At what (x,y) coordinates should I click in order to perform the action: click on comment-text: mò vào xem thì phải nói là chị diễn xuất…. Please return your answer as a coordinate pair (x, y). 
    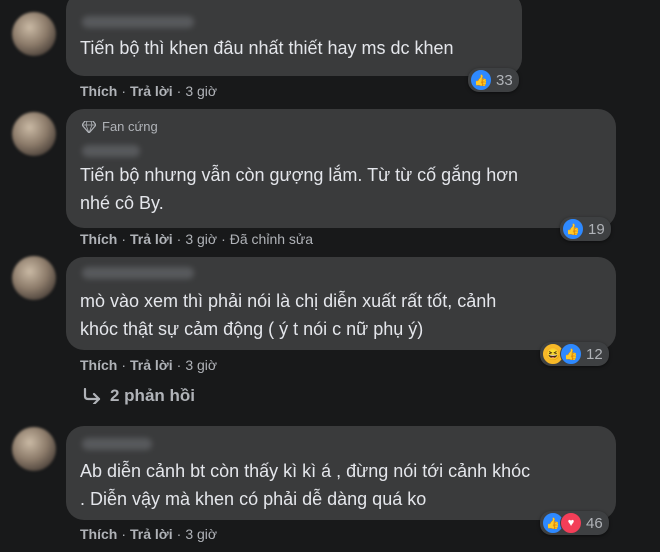
    Looking at the image, I should click on (288, 315).